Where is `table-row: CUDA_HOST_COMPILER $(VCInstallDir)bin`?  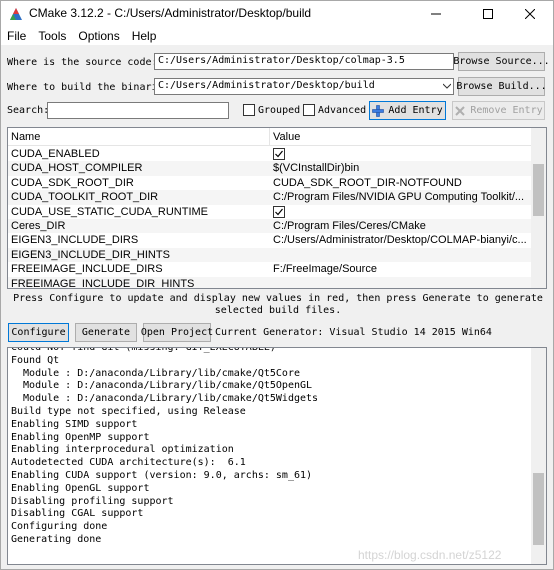
table-row: CUDA_HOST_COMPILER $(VCInstallDir)bin is located at coordinates (270, 168).